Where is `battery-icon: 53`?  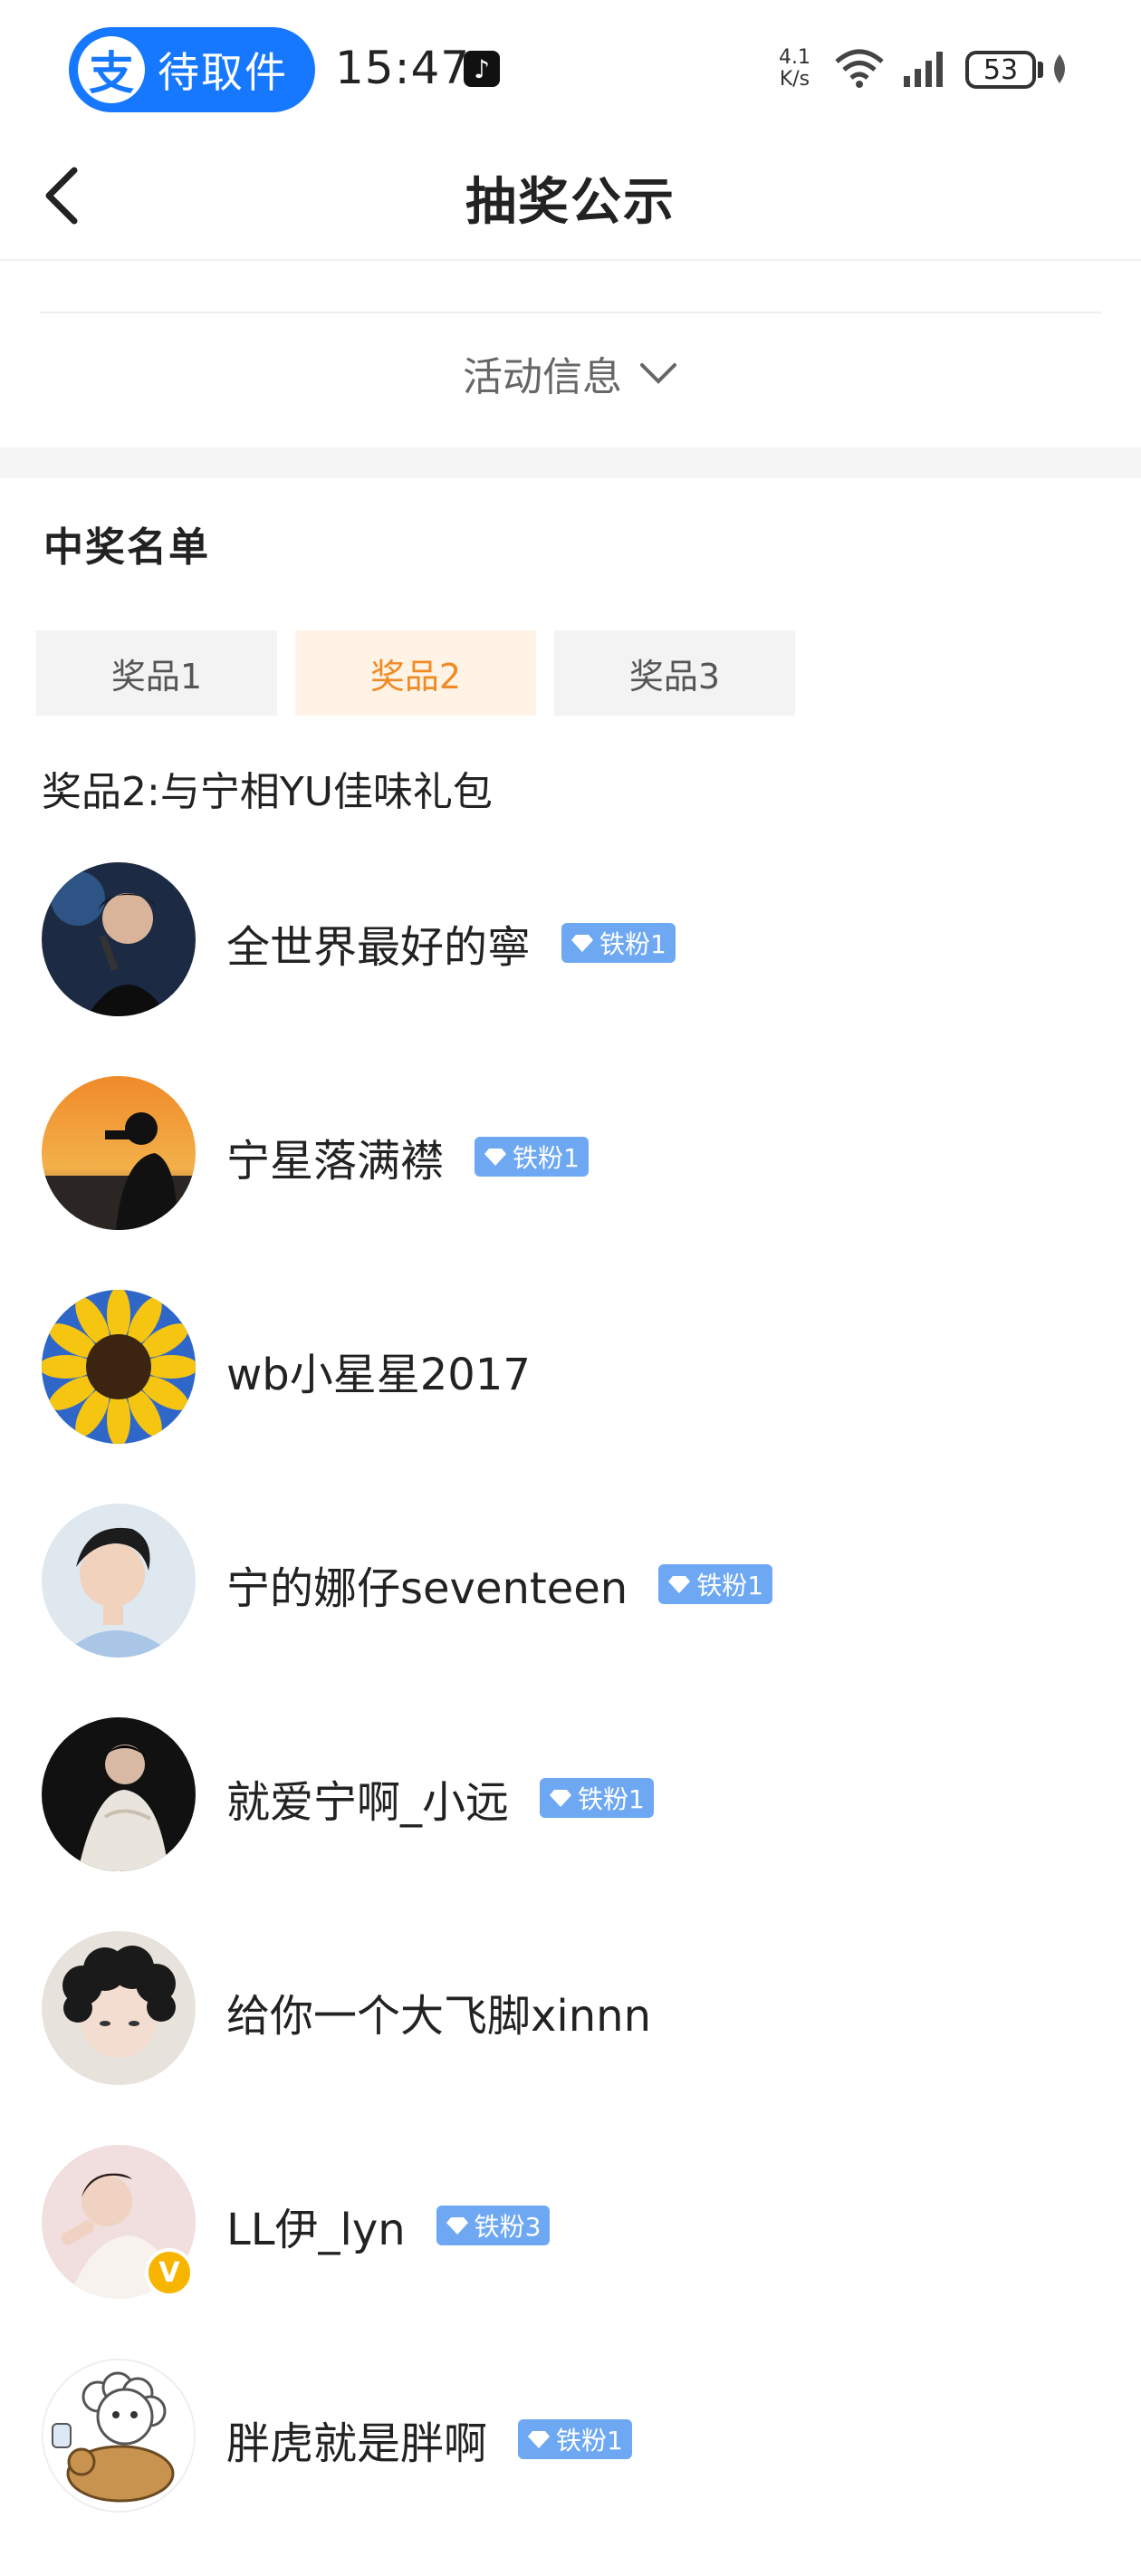
battery-icon: 53 is located at coordinates (1001, 70).